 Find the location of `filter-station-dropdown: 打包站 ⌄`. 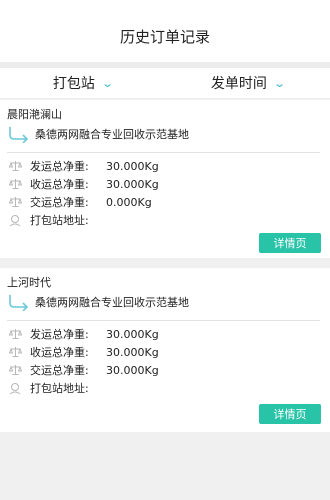

filter-station-dropdown: 打包站 ⌄ is located at coordinates (82, 83).